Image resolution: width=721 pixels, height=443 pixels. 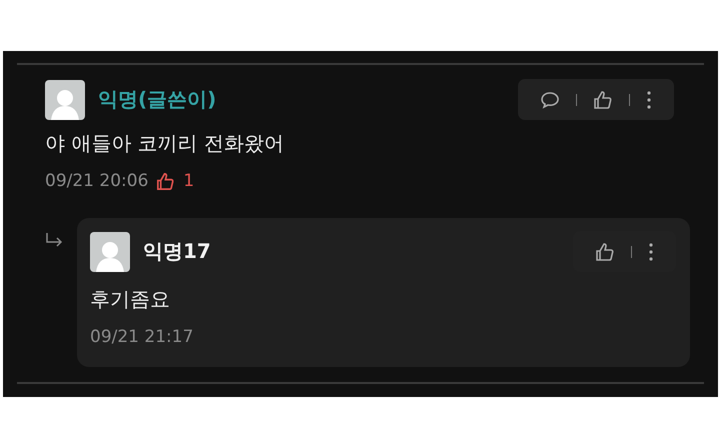 I want to click on author-name: 익명(글쓴이), so click(x=157, y=99).